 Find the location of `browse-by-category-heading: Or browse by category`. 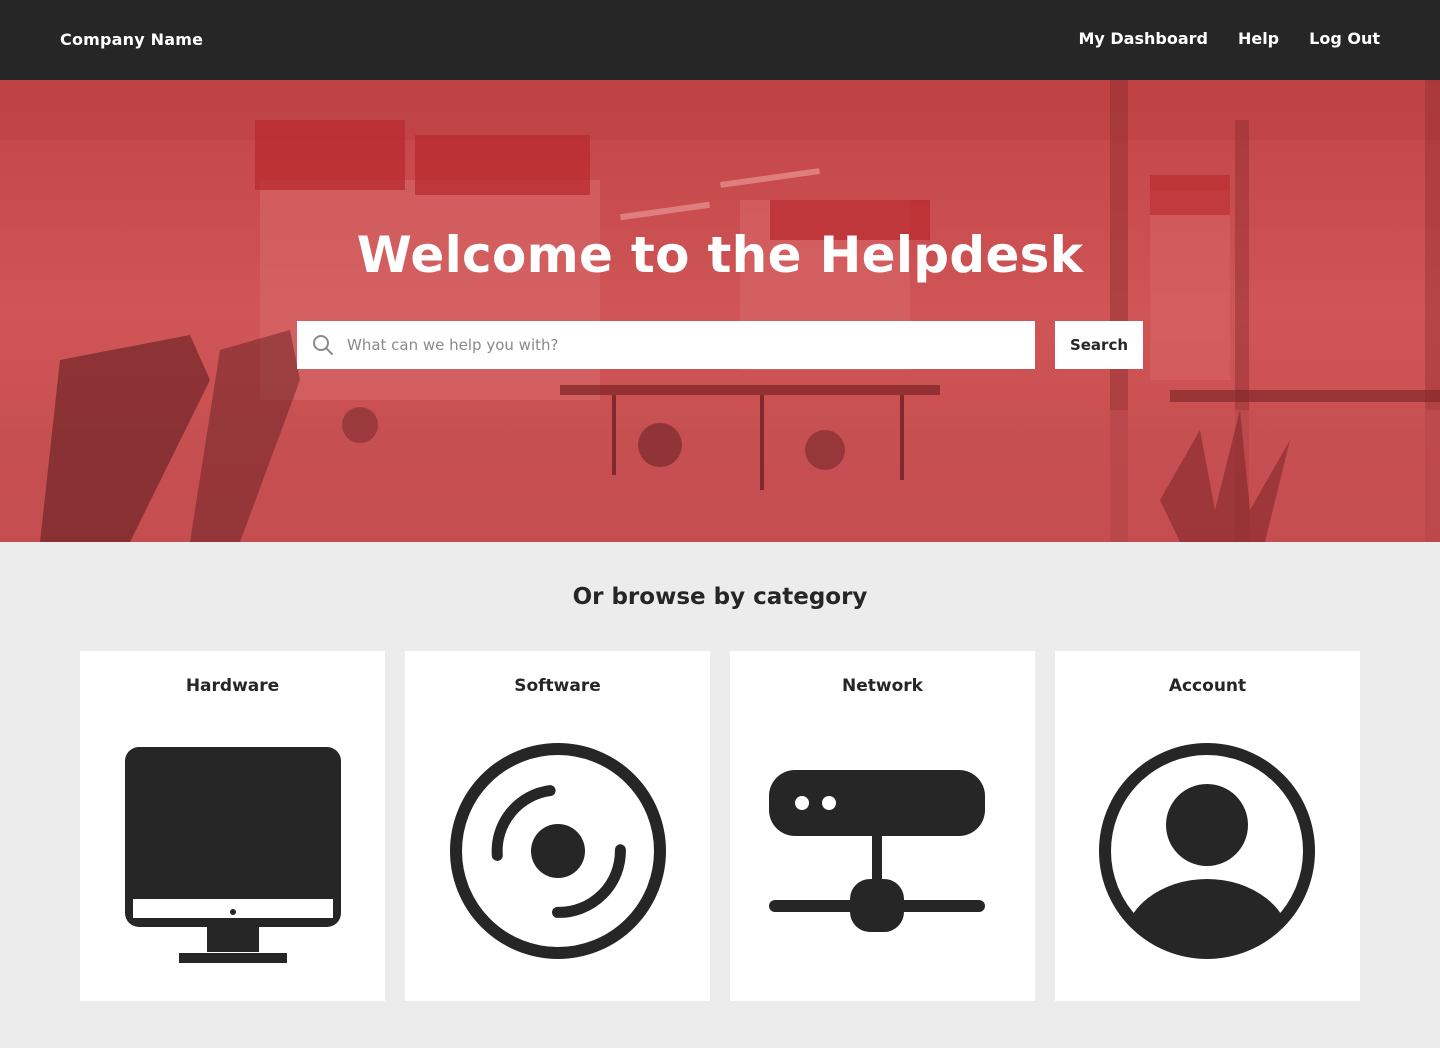

browse-by-category-heading: Or browse by category is located at coordinates (720, 597).